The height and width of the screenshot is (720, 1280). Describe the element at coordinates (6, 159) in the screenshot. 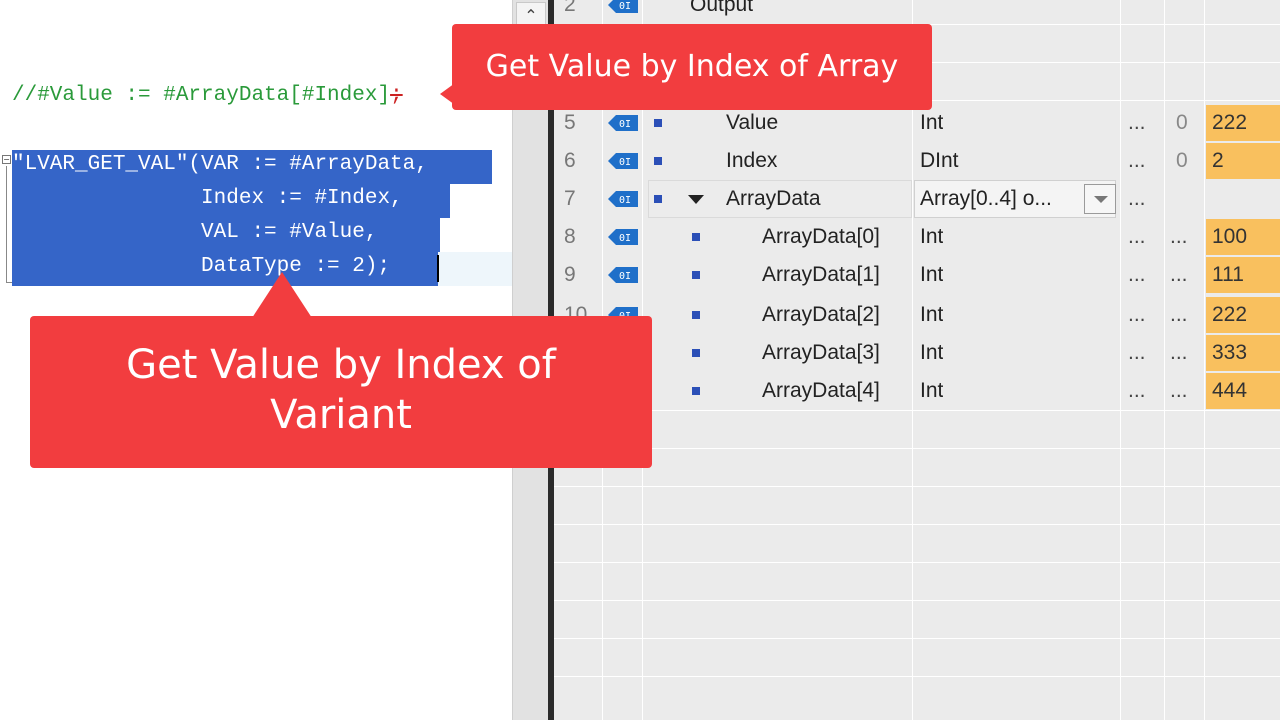

I see `fold-toggle-icon: −` at that location.